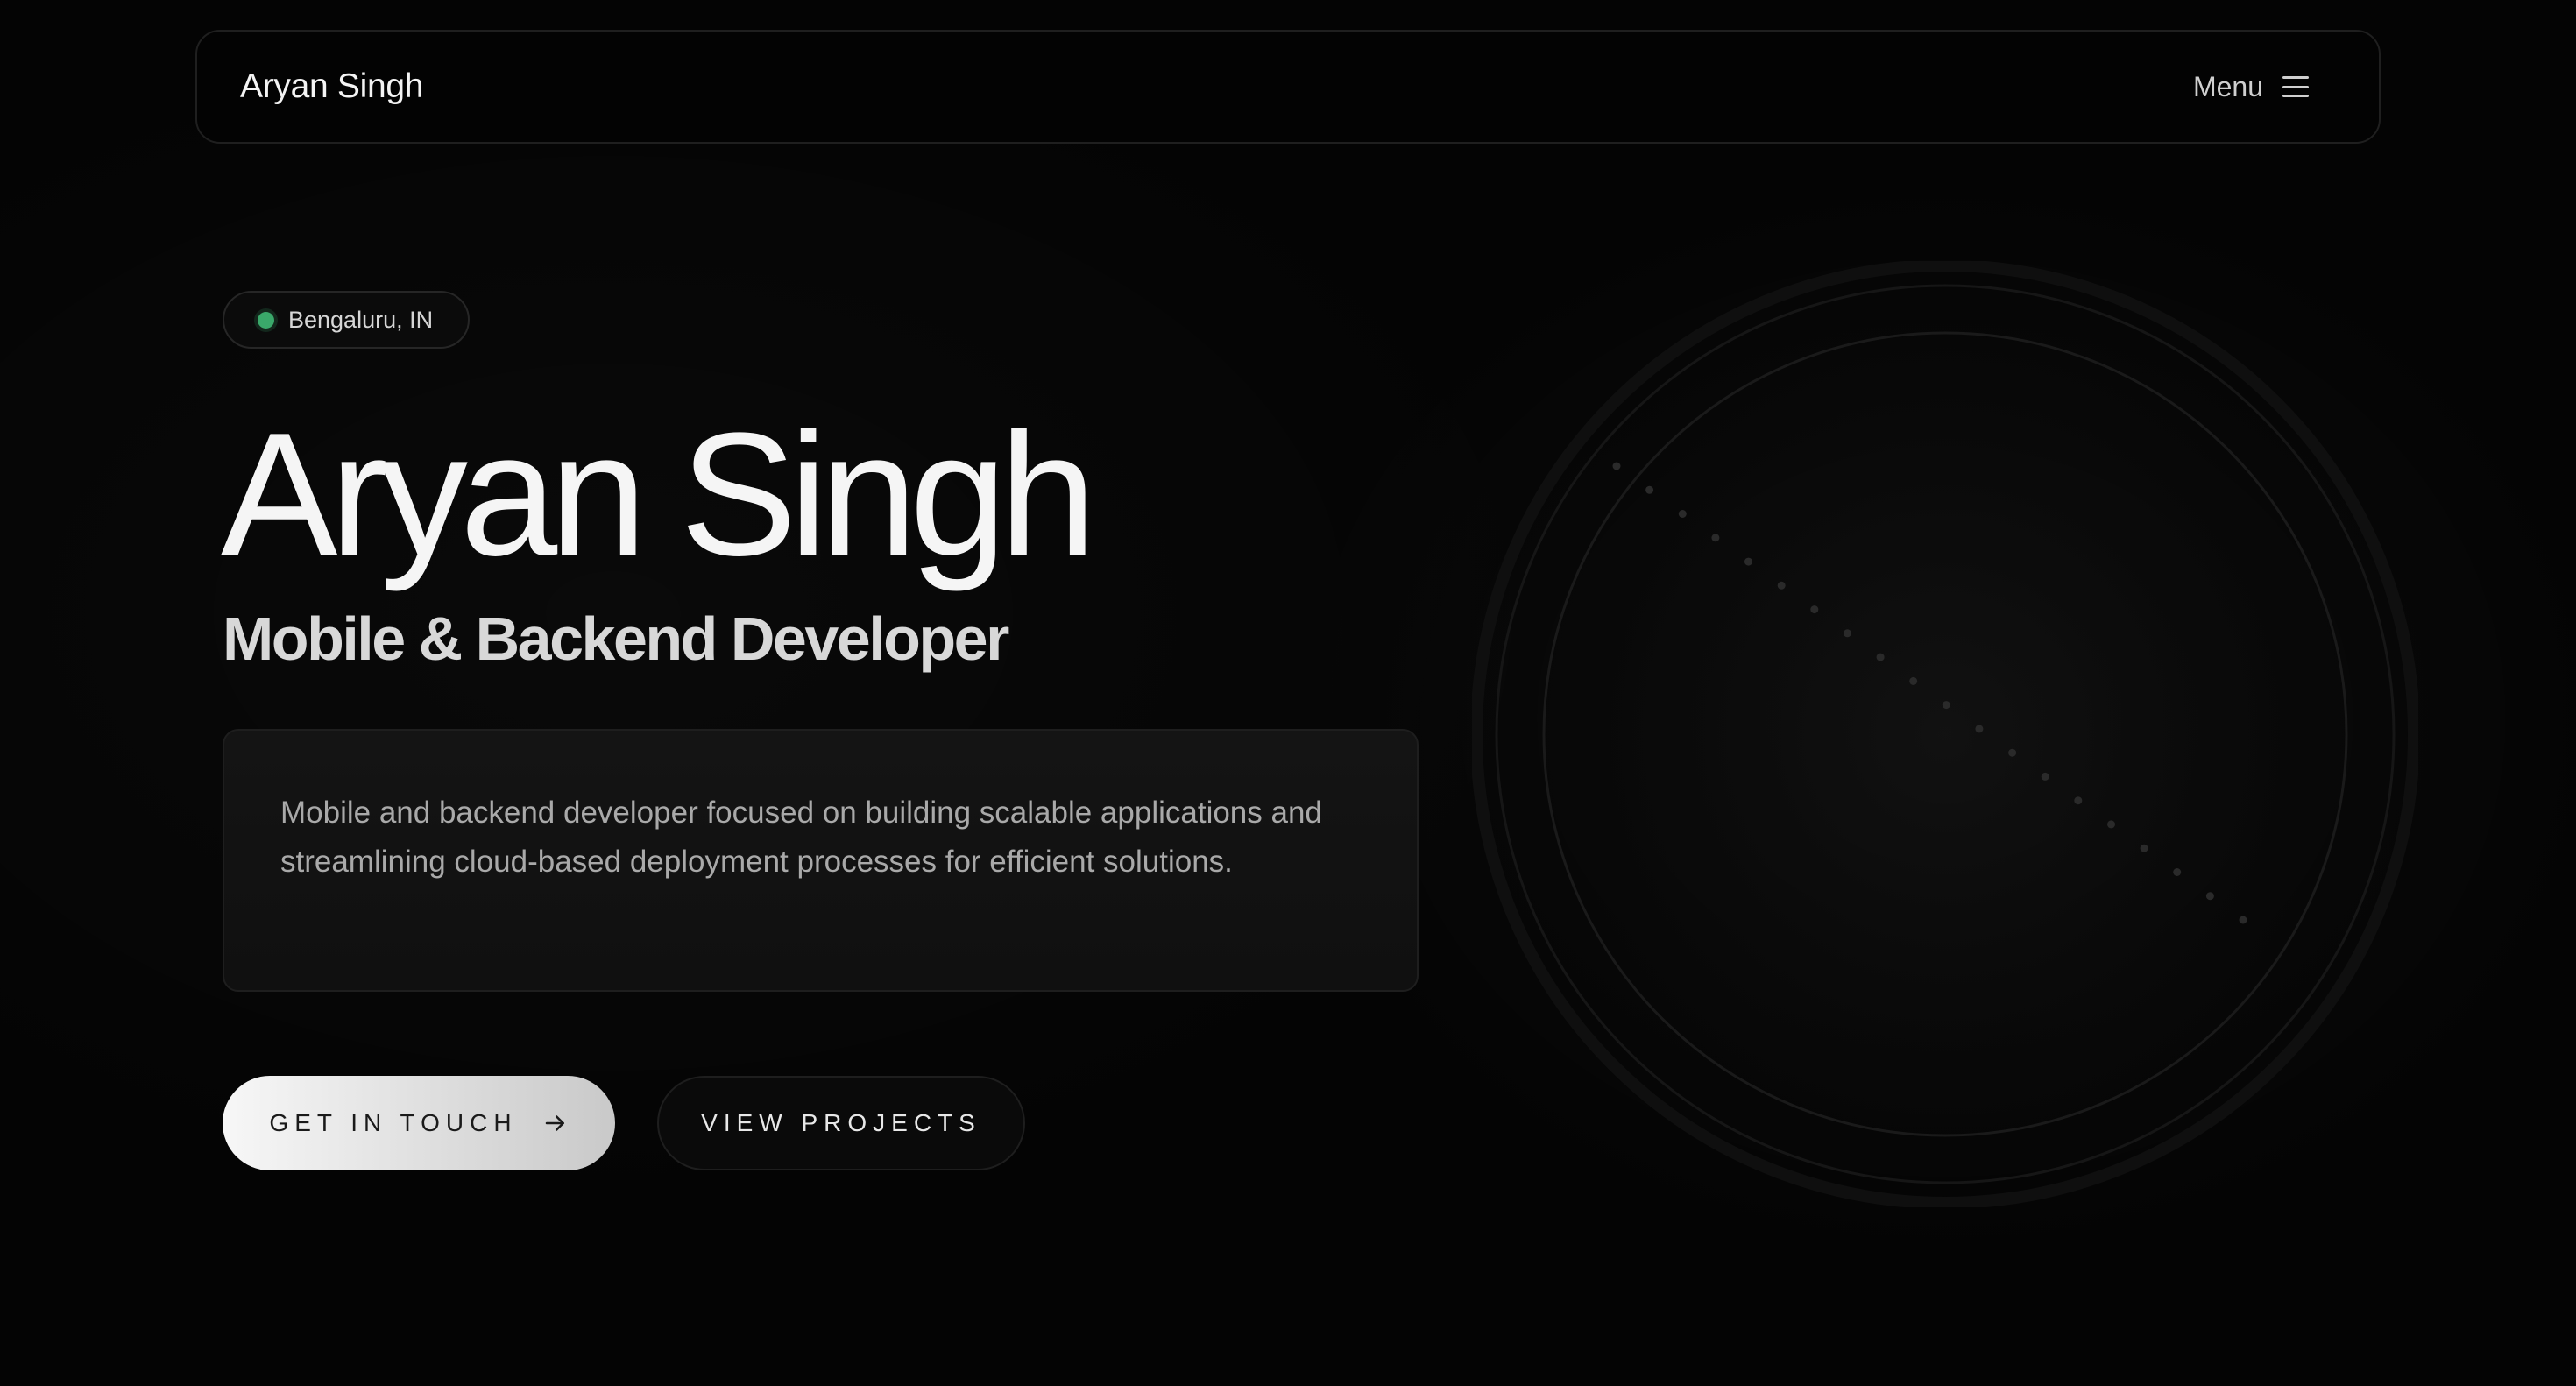 This screenshot has height=1386, width=2576. Describe the element at coordinates (393, 1122) in the screenshot. I see `get-in-touch-label: GET IN TOUCH` at that location.